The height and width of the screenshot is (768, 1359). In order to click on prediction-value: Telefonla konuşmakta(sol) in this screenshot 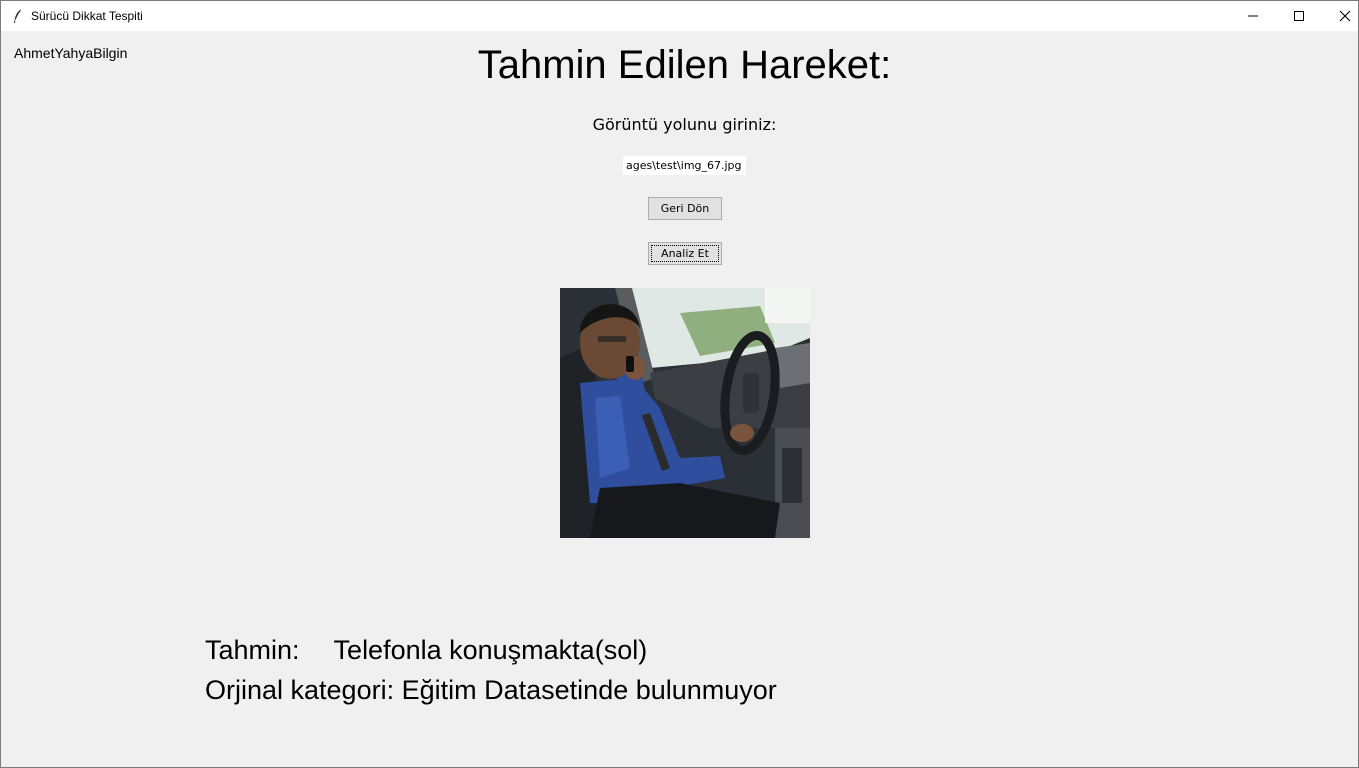, I will do `click(490, 650)`.